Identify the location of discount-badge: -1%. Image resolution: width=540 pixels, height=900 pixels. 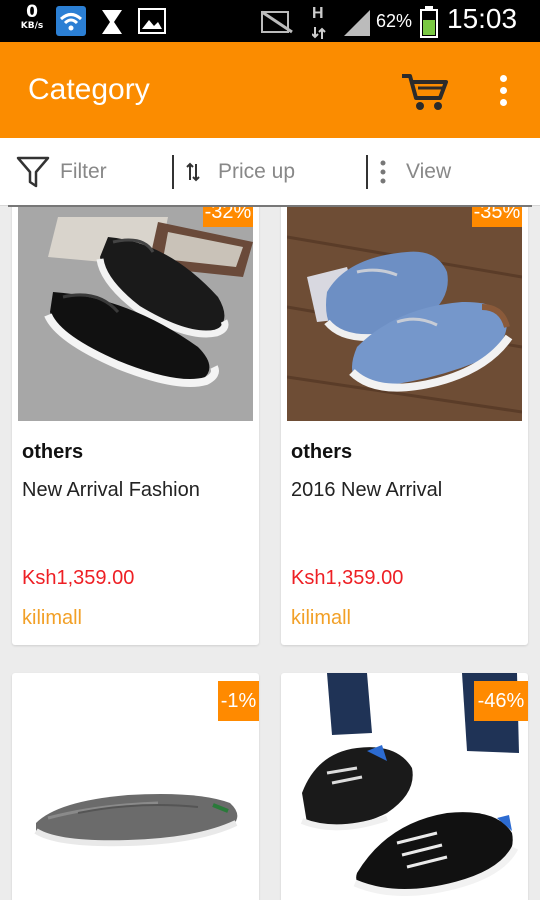
(238, 701).